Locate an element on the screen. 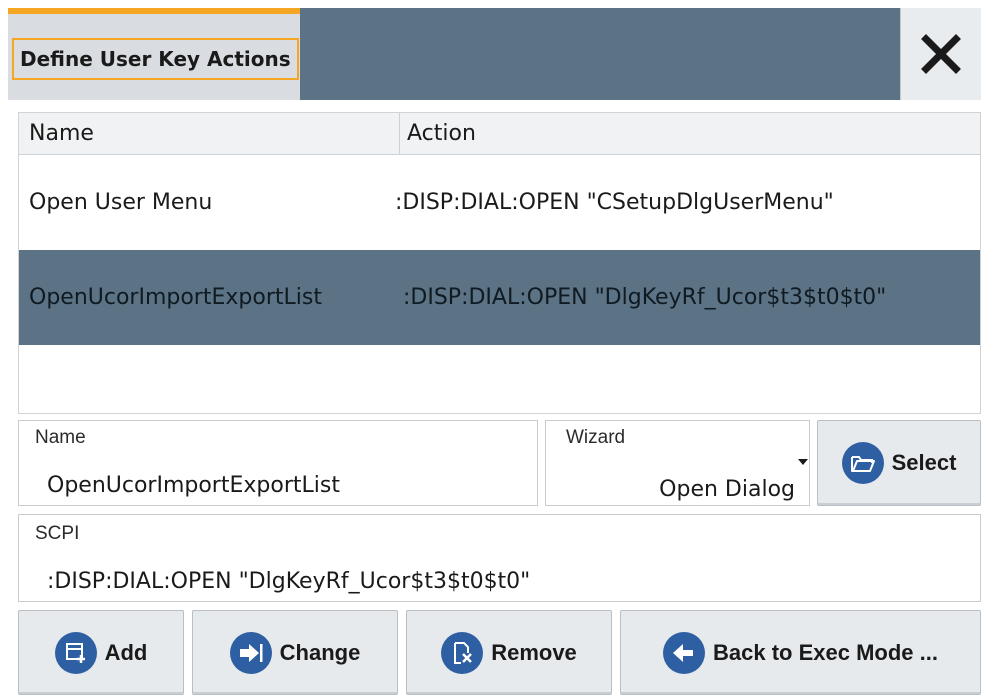  arrow-left-icon is located at coordinates (684, 652).